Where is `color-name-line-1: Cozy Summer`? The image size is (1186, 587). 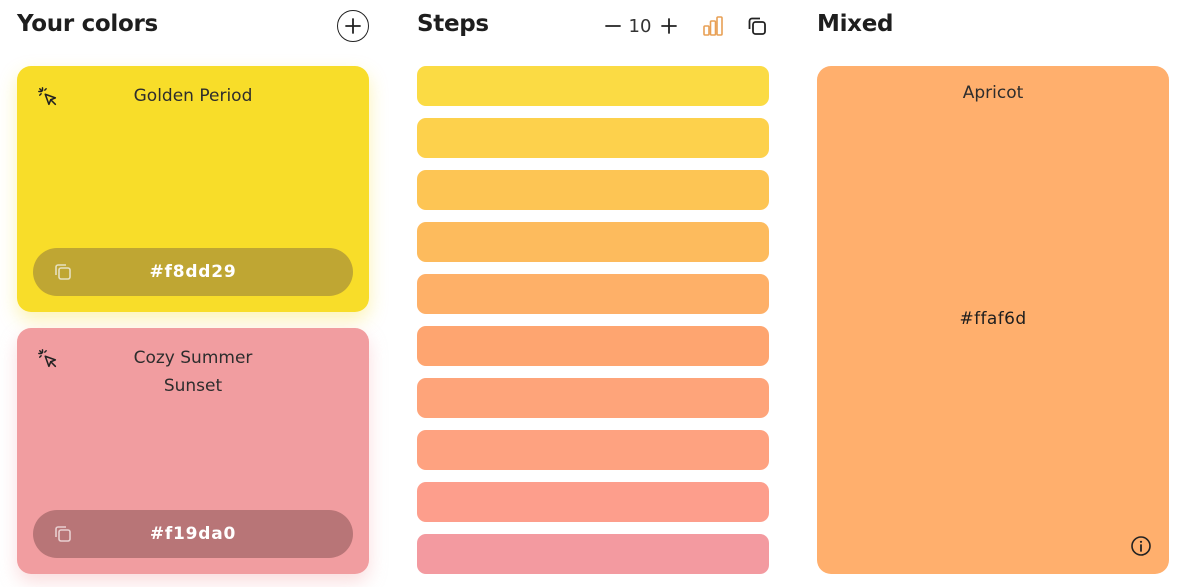 color-name-line-1: Cozy Summer is located at coordinates (193, 358).